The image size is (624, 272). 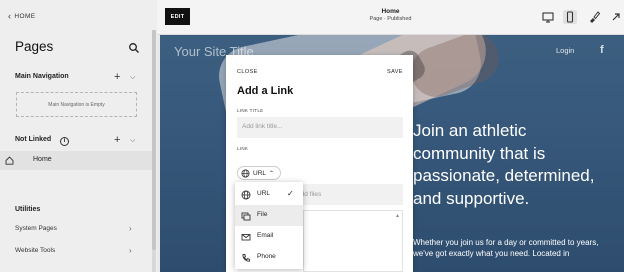 I want to click on dropdown-item-phone: Phone, so click(x=269, y=257).